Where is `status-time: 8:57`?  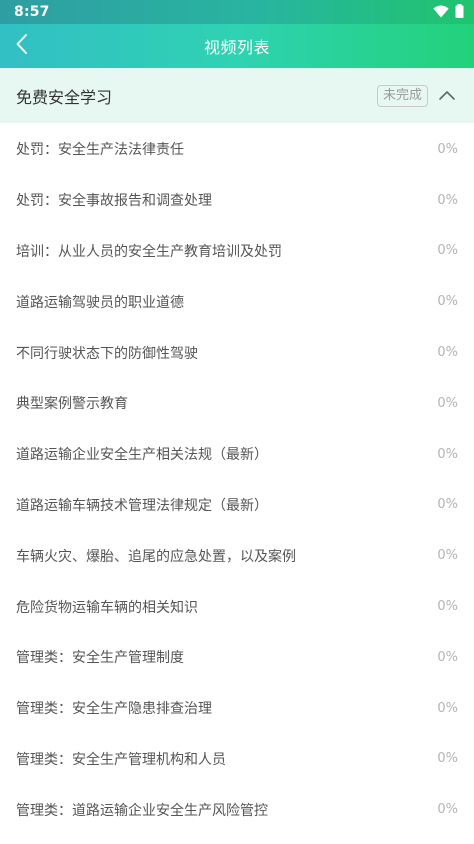 status-time: 8:57 is located at coordinates (32, 12).